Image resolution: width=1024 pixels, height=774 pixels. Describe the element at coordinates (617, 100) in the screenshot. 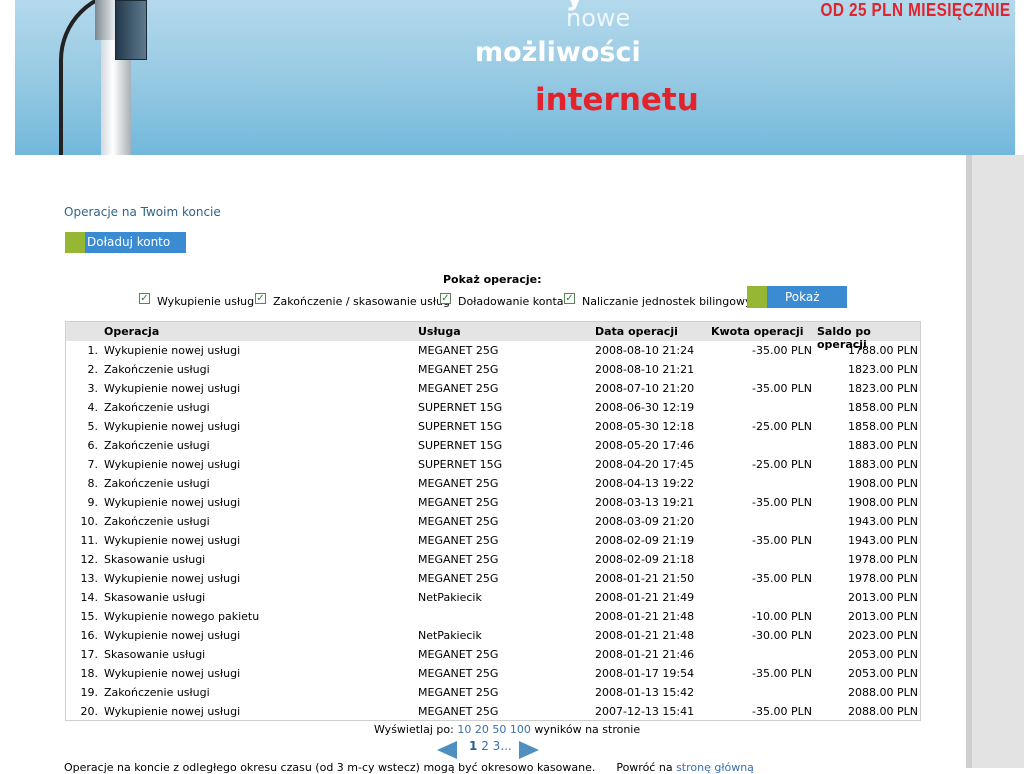

I see `banner-word-internetu: internetu` at that location.